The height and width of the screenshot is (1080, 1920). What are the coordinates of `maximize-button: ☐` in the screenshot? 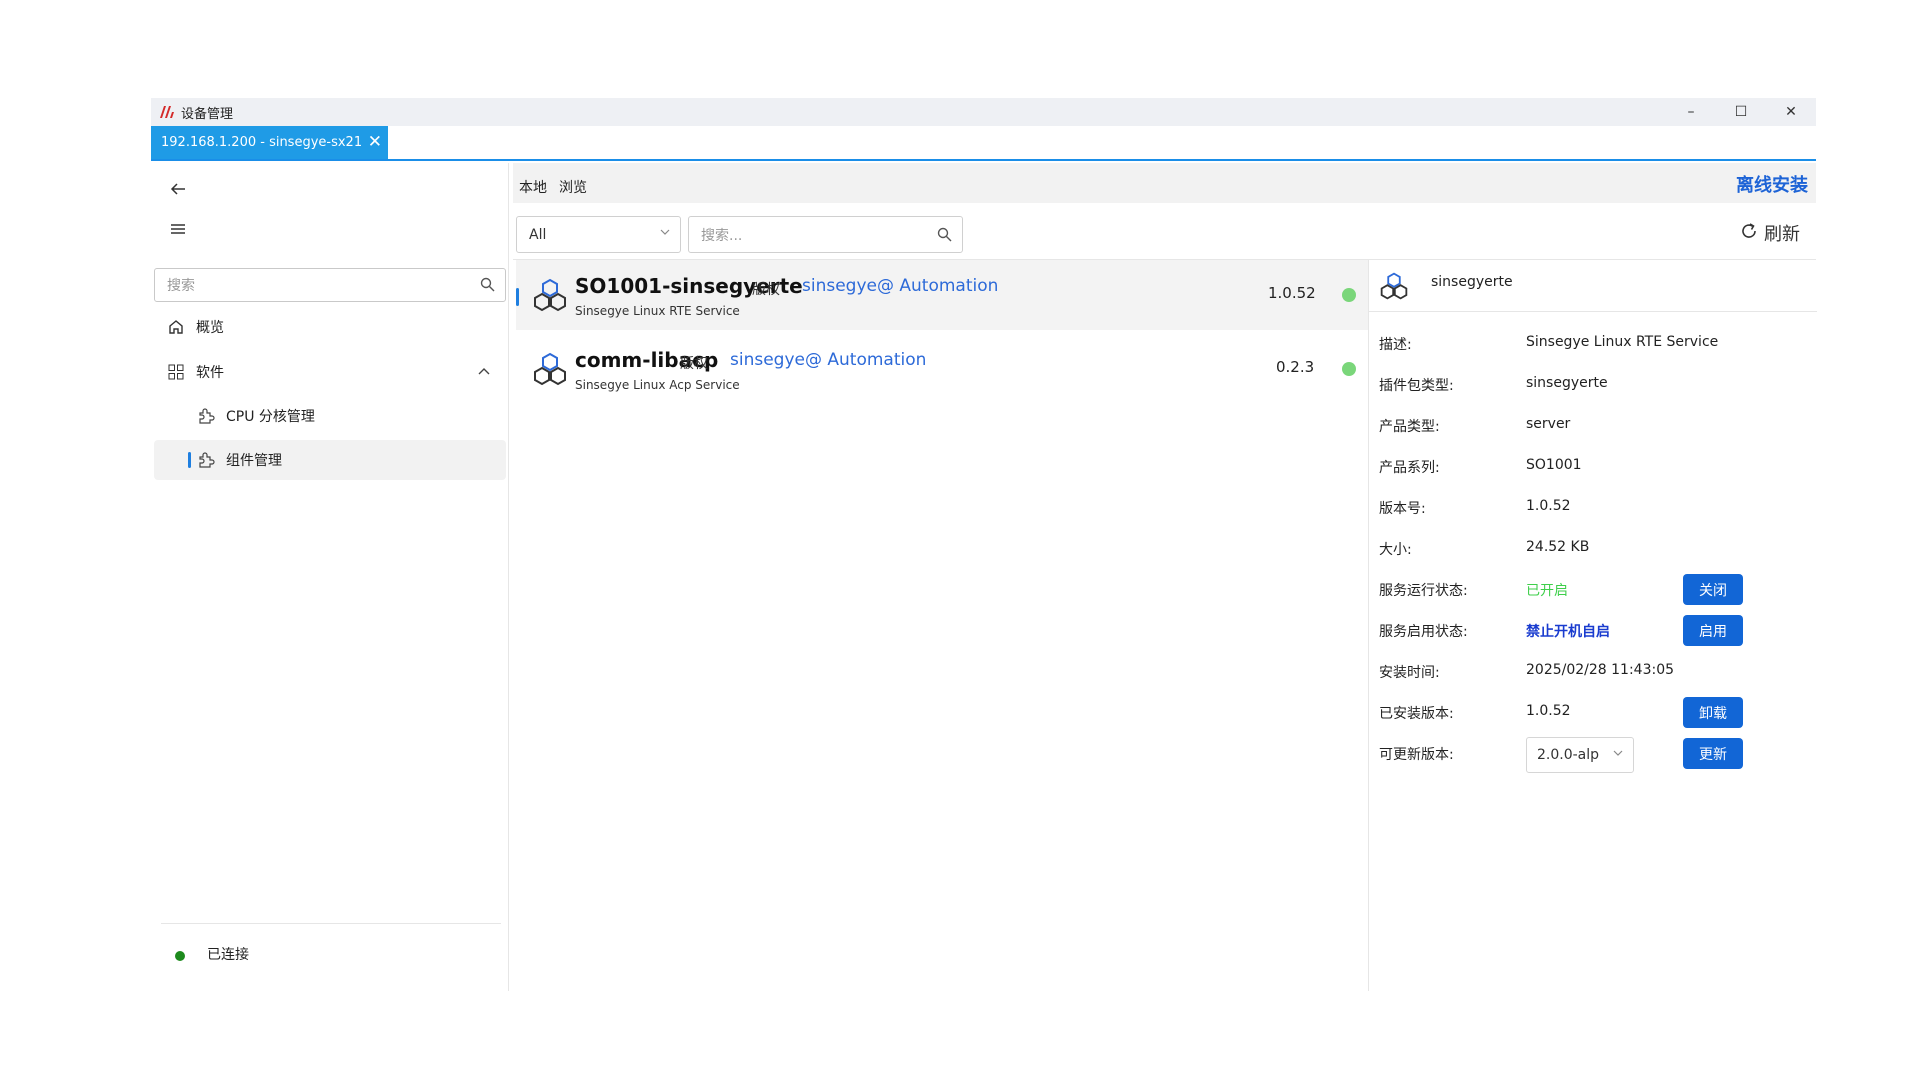 It's located at (1741, 112).